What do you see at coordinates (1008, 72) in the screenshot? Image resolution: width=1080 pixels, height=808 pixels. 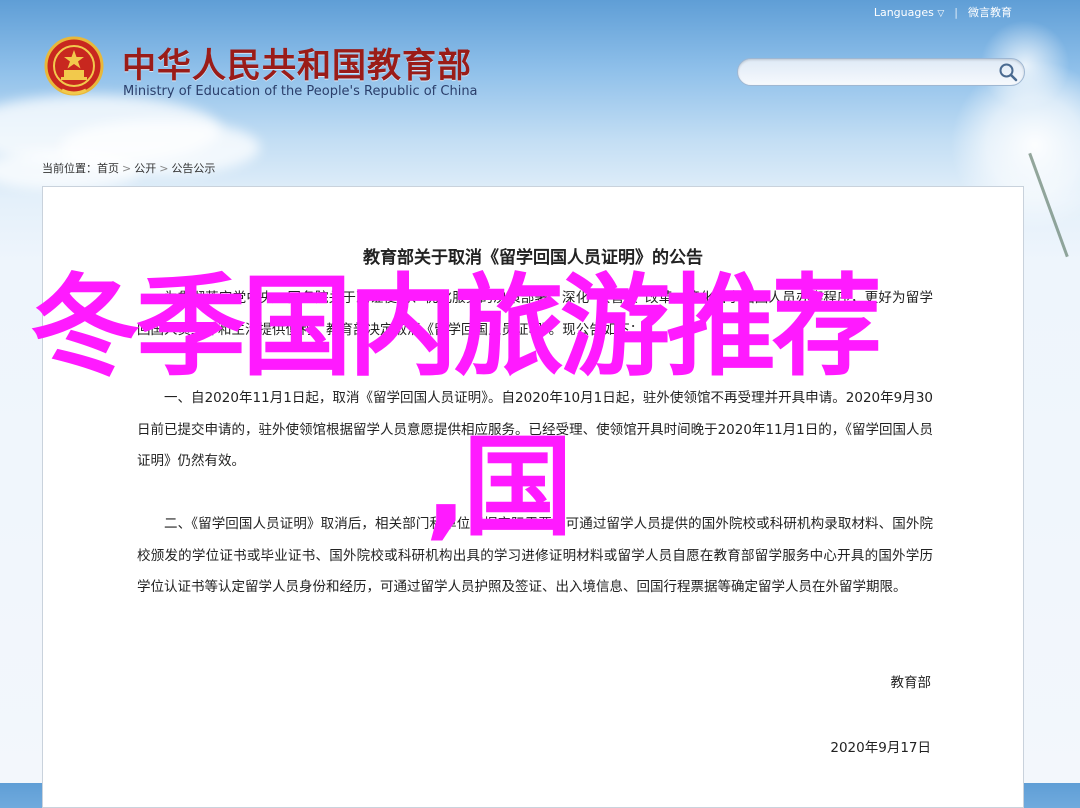 I see `search-icon` at bounding box center [1008, 72].